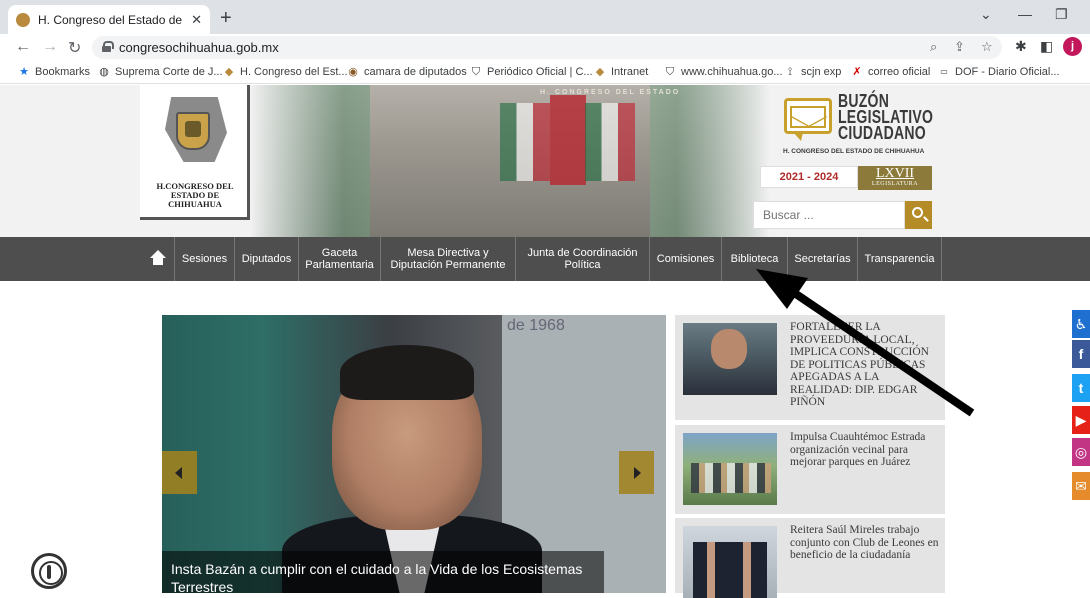  What do you see at coordinates (226, 18) in the screenshot?
I see `new-tab-button: +` at bounding box center [226, 18].